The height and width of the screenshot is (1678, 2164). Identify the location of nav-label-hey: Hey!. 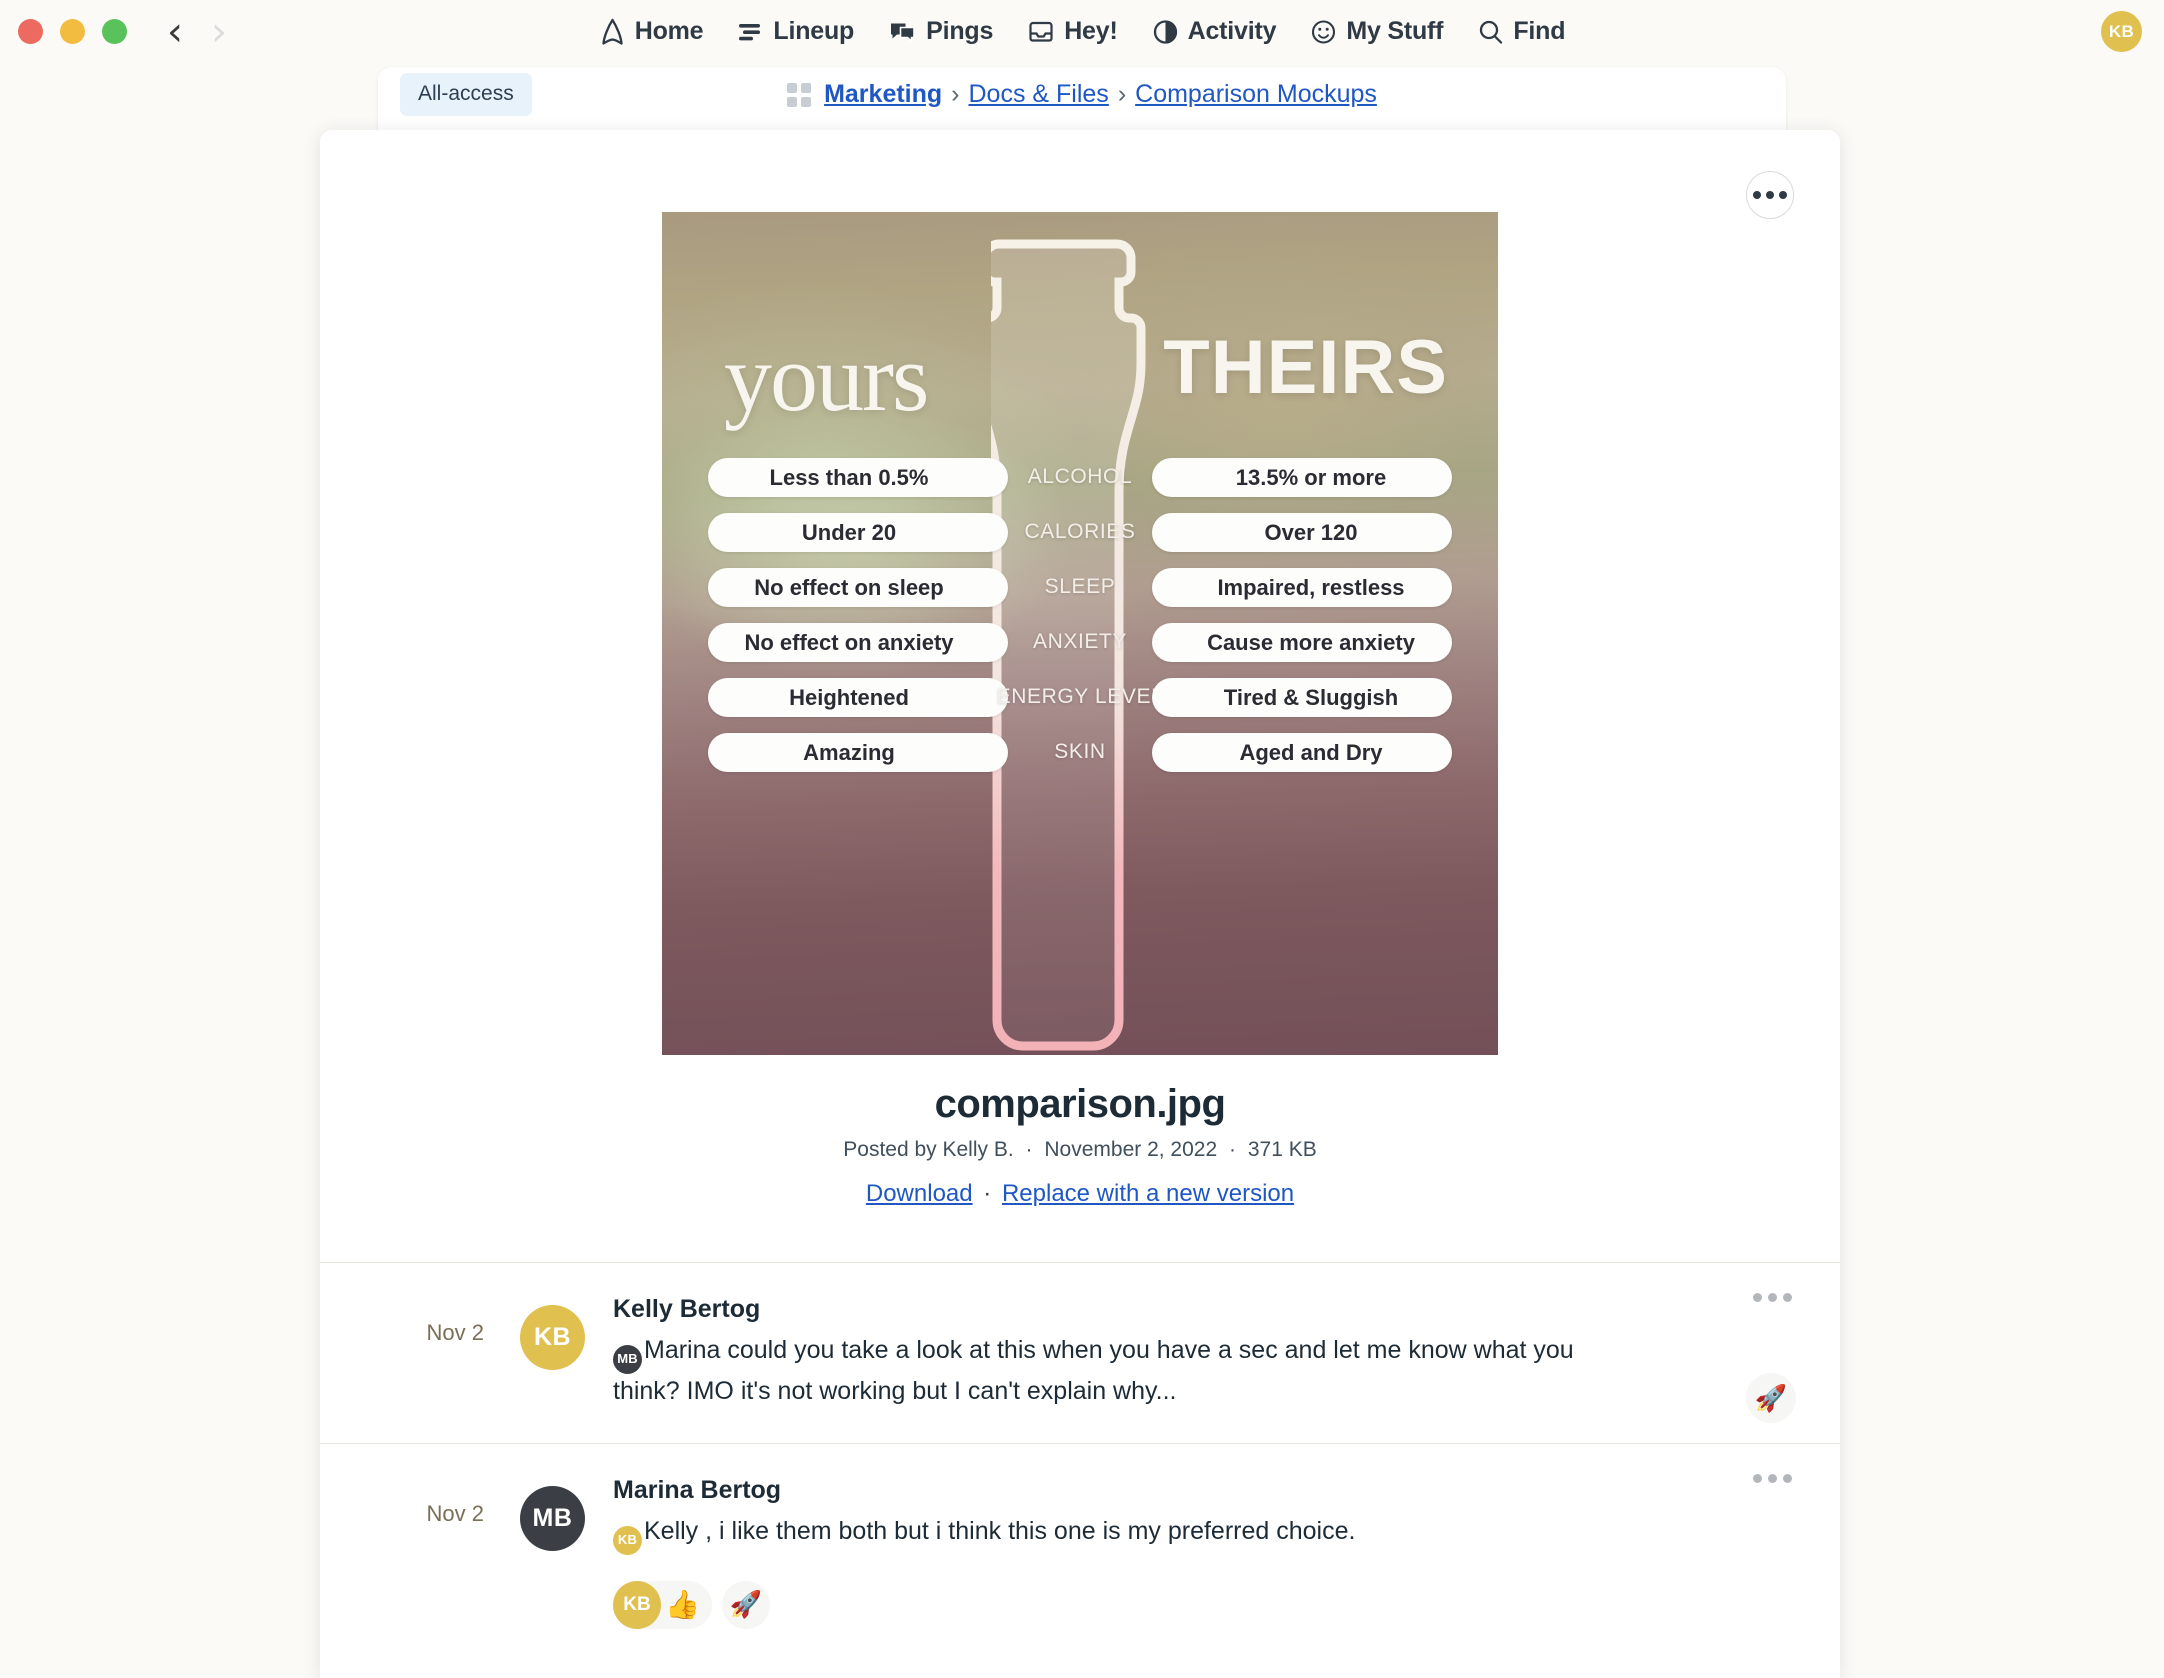
(1091, 31).